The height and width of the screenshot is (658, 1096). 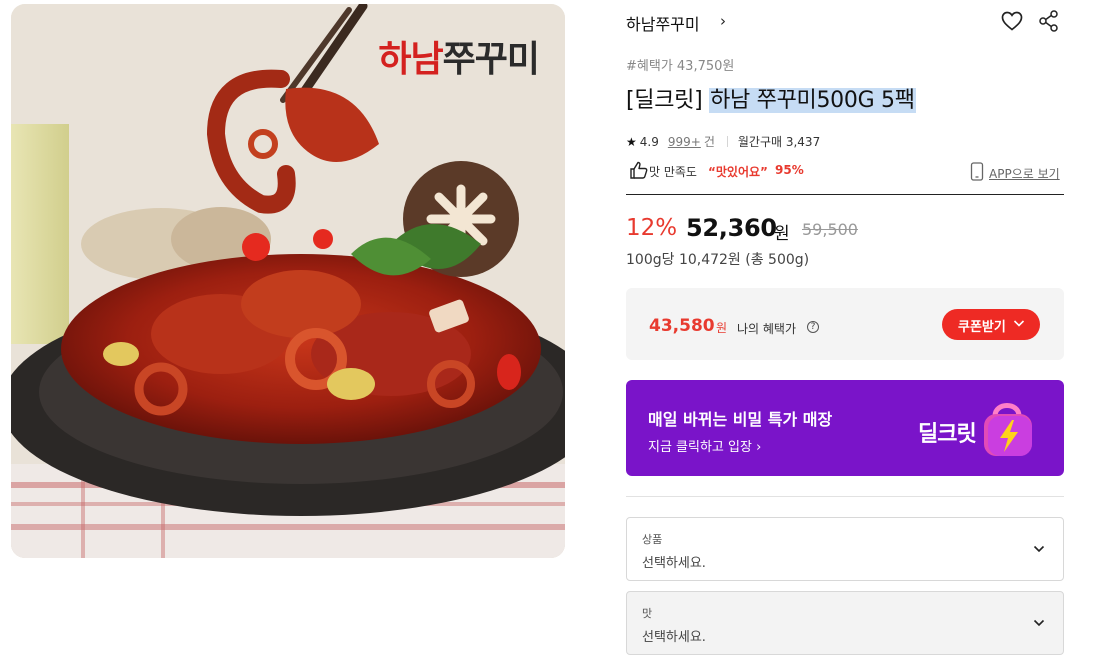 I want to click on title-prefix: [딜크릿], so click(x=664, y=100).